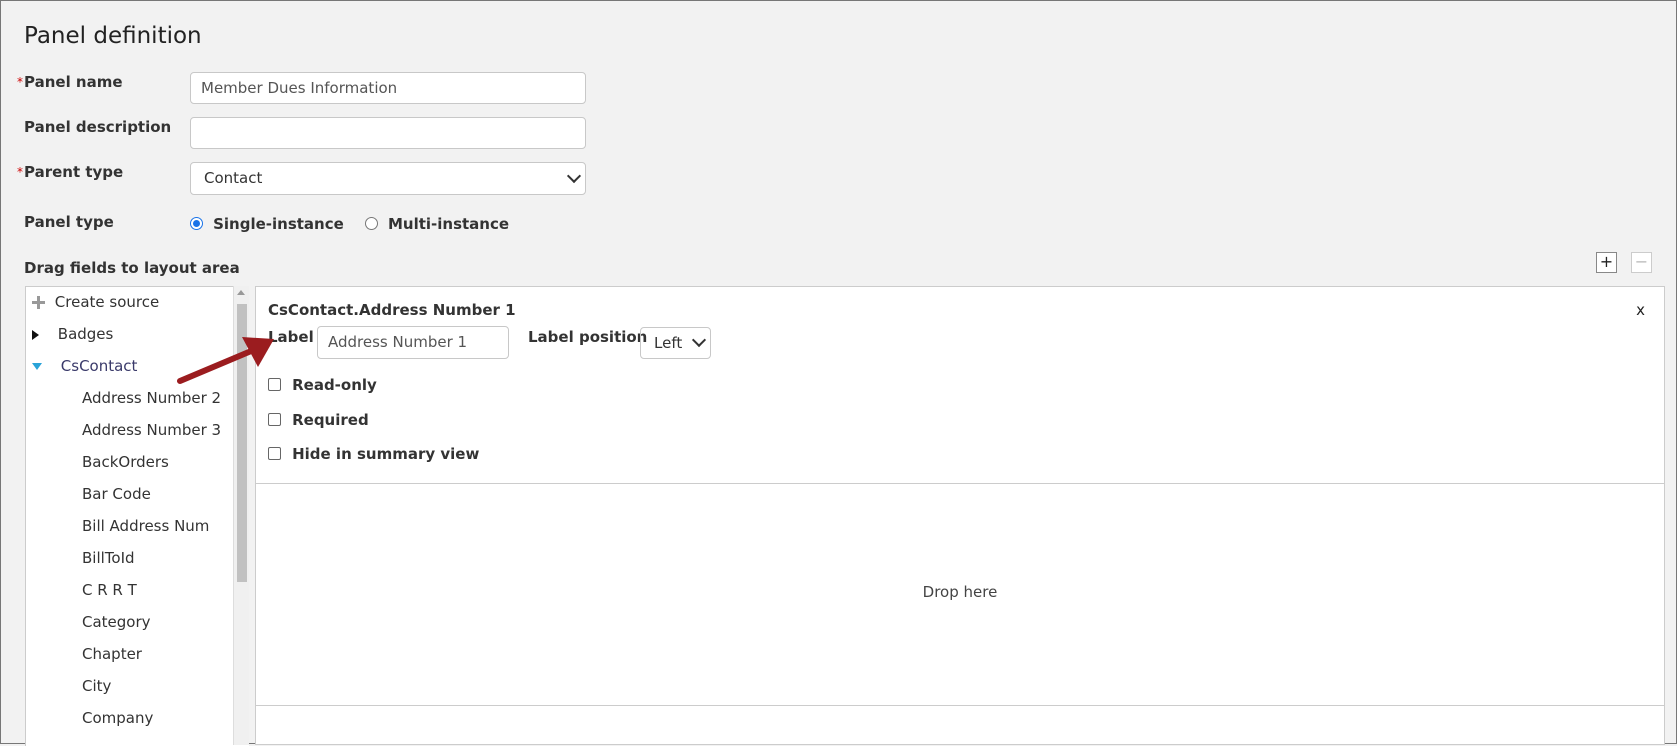 This screenshot has width=1677, height=746. What do you see at coordinates (388, 88) in the screenshot?
I see `panel-name-input: Member Dues Information` at bounding box center [388, 88].